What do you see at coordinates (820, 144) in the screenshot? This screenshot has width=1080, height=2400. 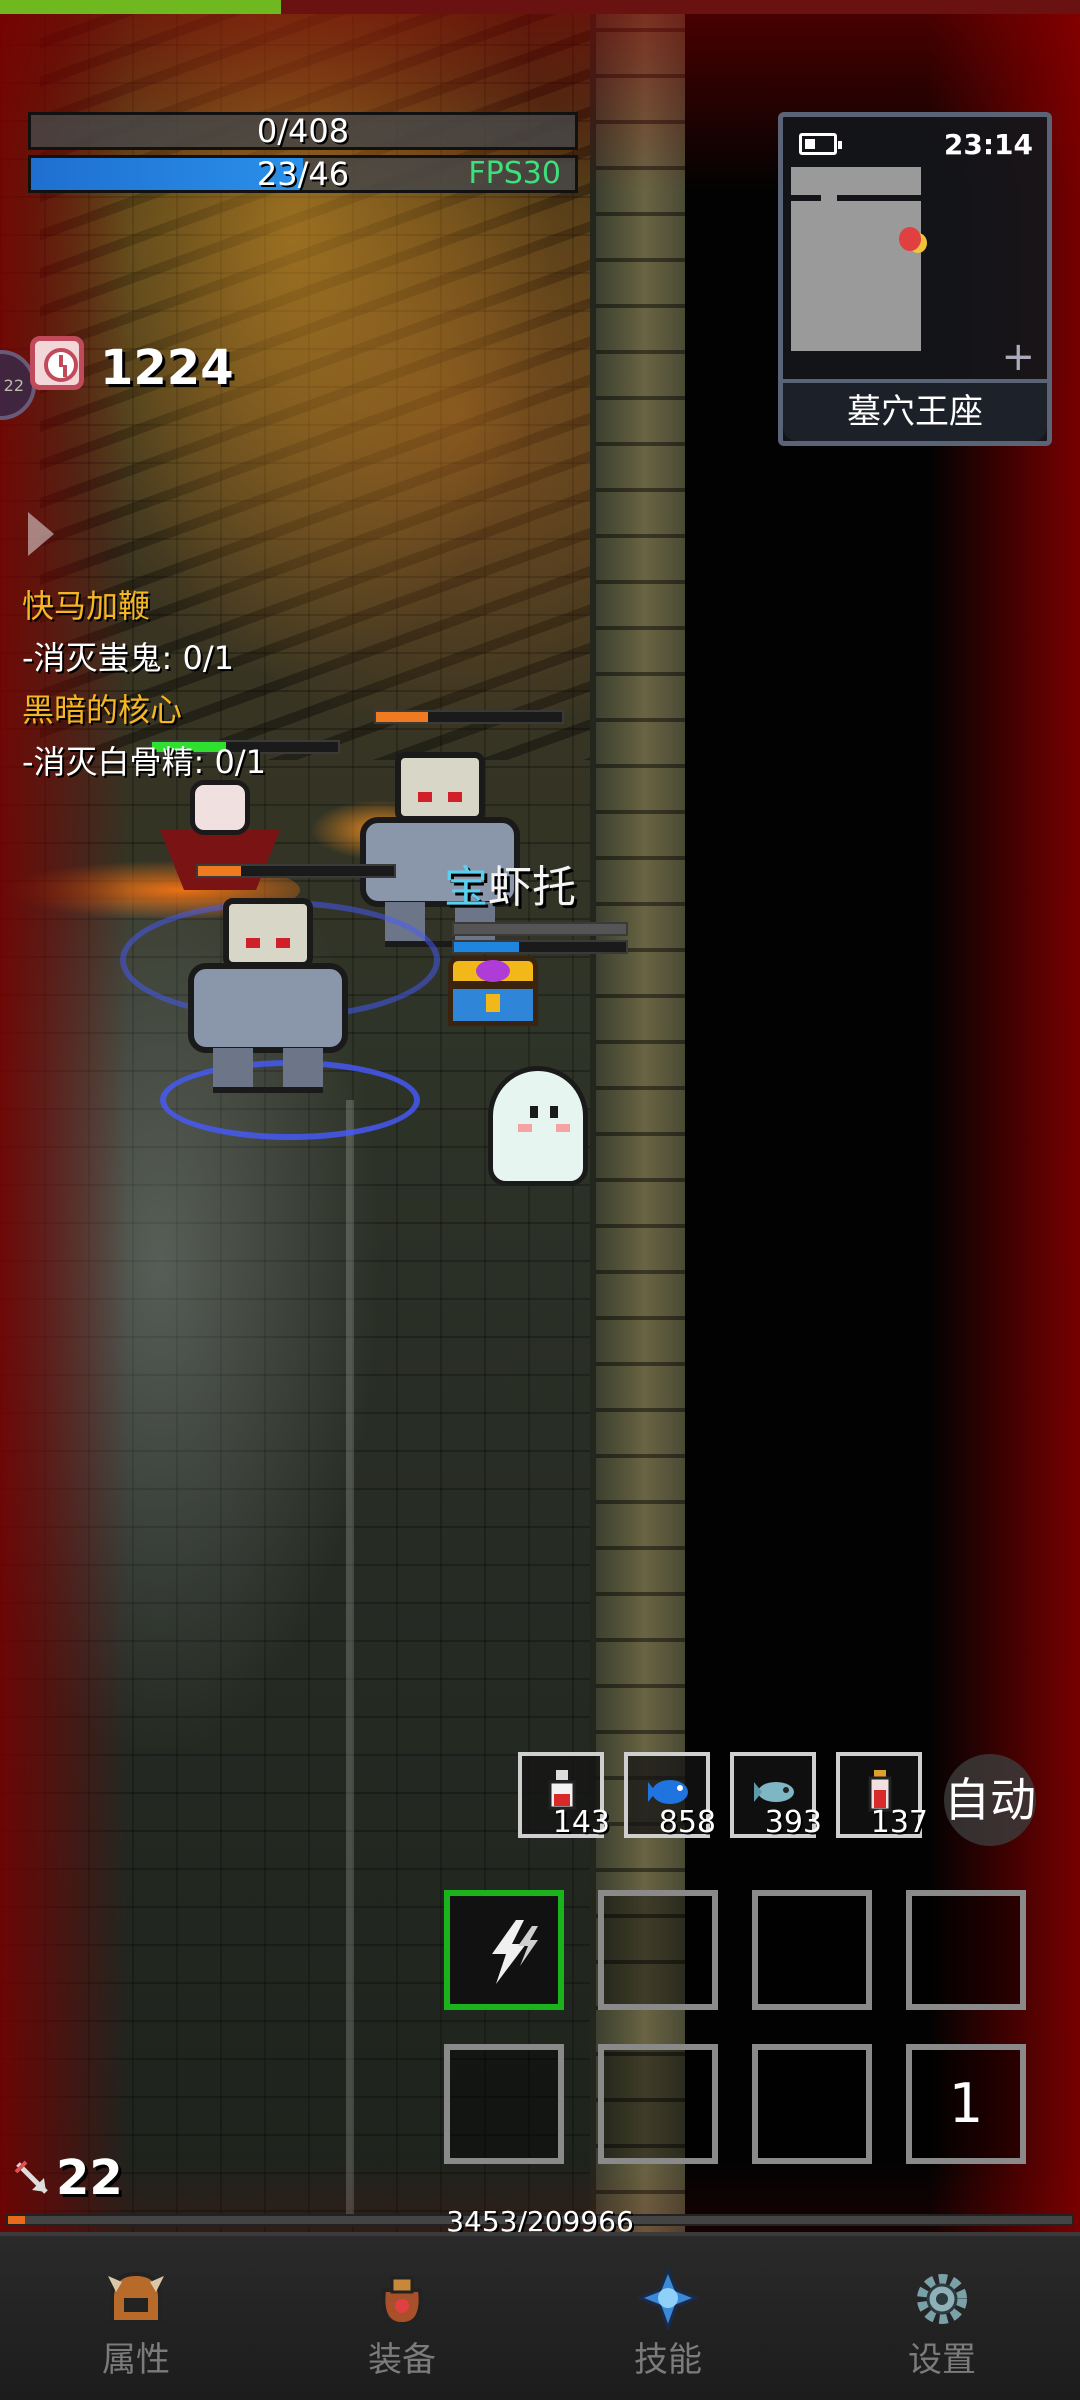 I see `battery-icon` at bounding box center [820, 144].